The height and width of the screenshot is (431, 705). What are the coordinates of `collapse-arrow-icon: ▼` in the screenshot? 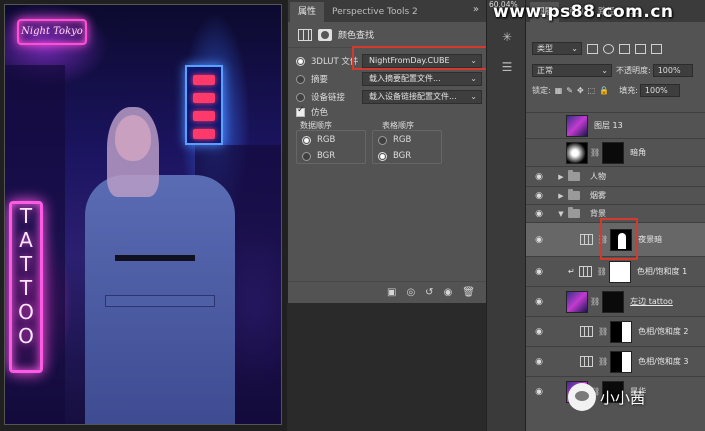 It's located at (561, 214).